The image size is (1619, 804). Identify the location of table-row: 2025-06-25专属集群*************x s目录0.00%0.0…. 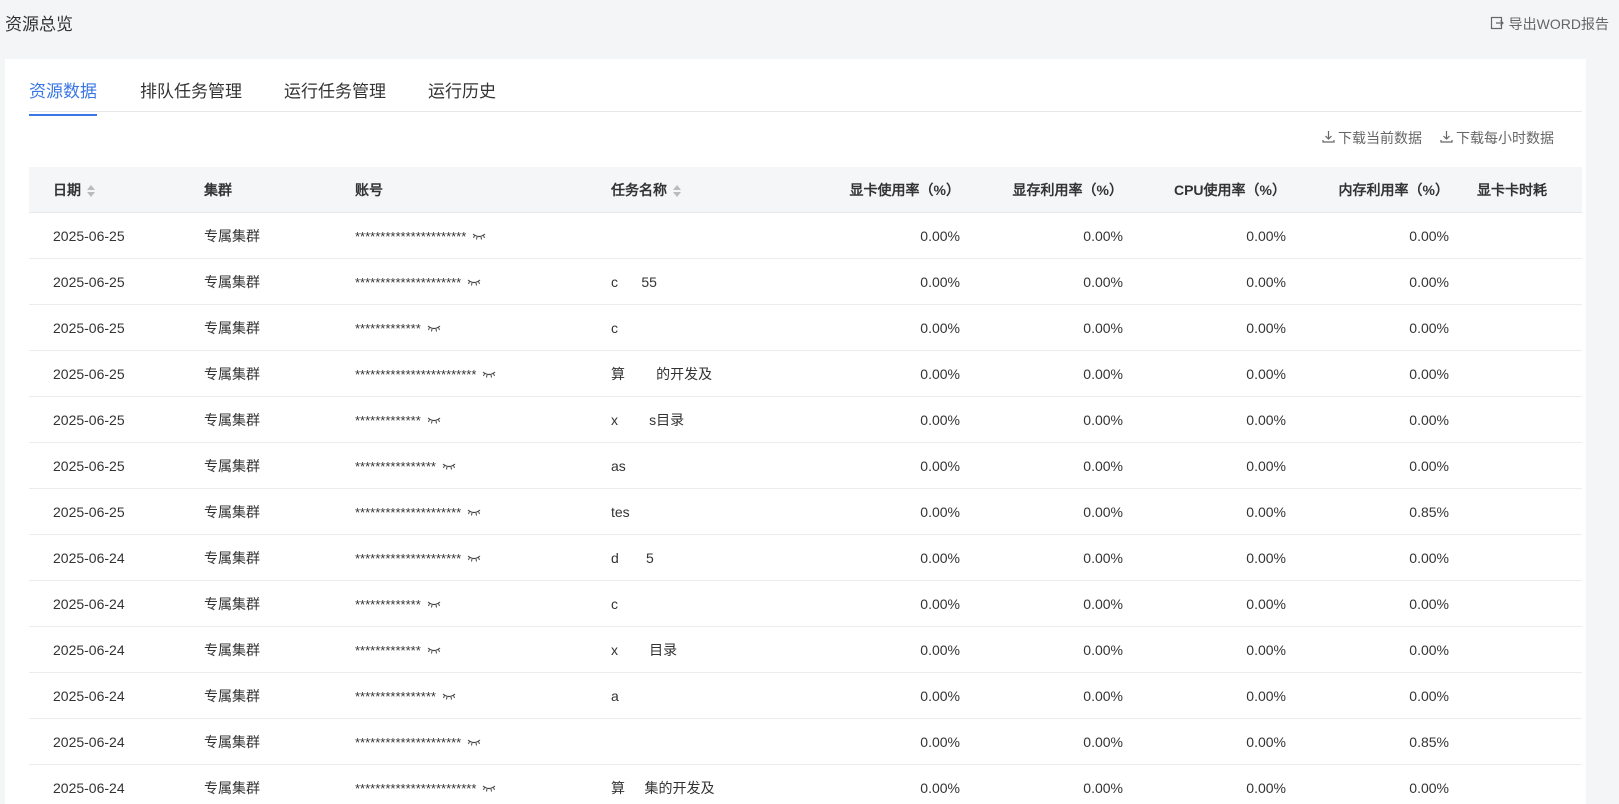
(805, 420).